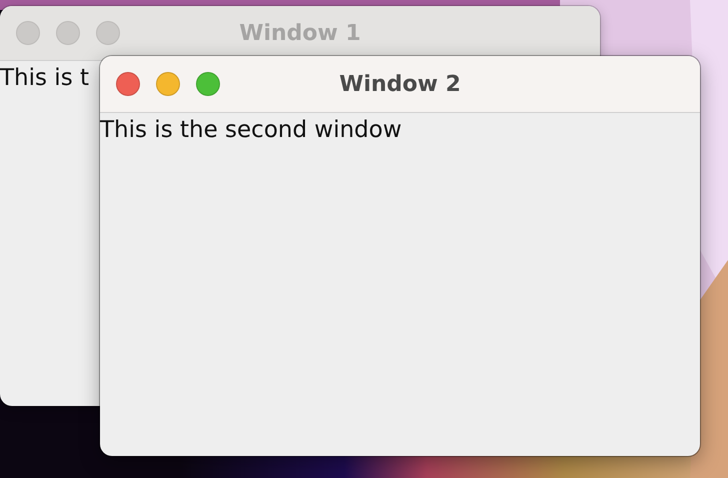  What do you see at coordinates (400, 84) in the screenshot?
I see `window-title: Window 2` at bounding box center [400, 84].